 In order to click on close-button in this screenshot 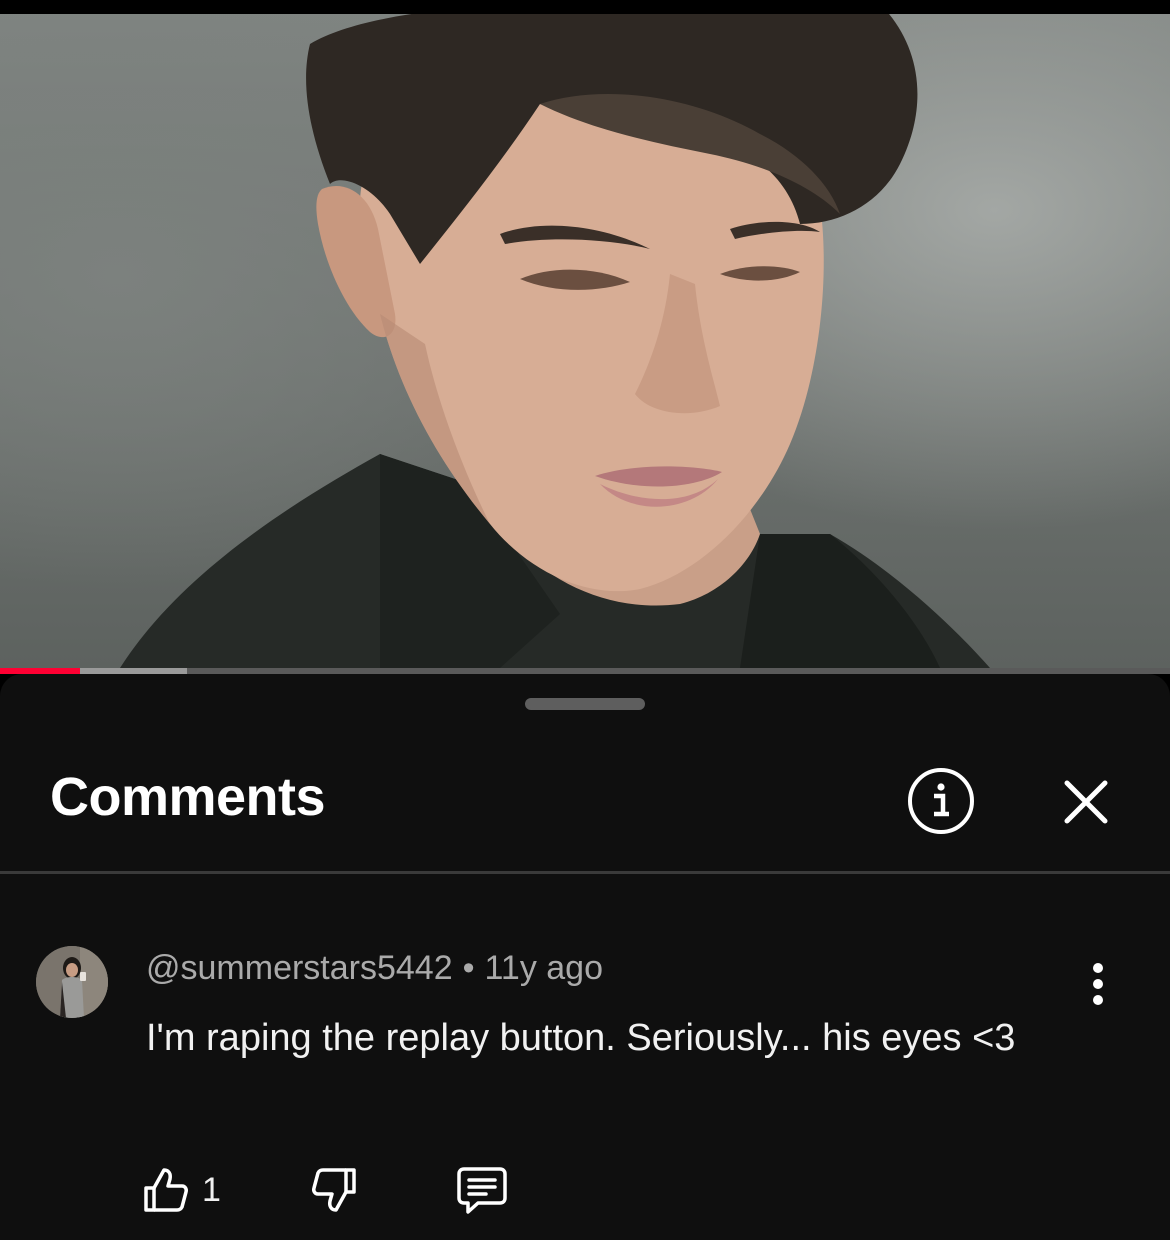, I will do `click(1086, 802)`.